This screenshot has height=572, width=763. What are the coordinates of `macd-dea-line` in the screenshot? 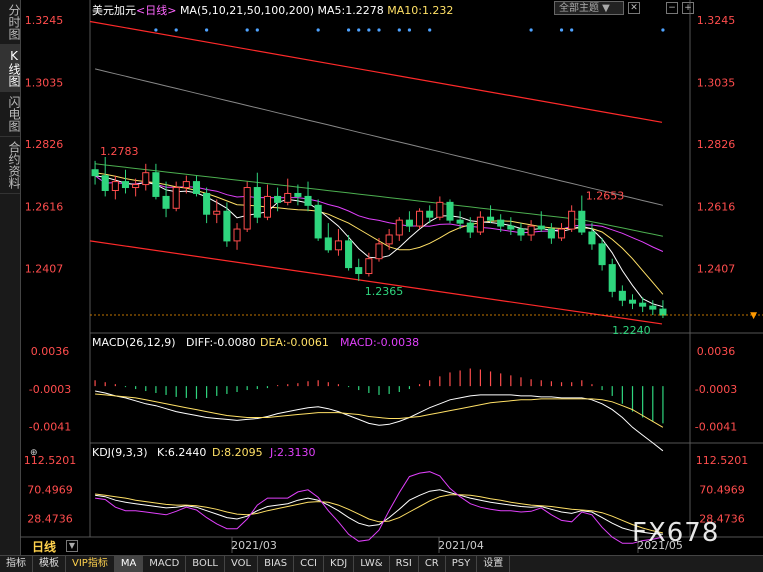 It's located at (379, 410).